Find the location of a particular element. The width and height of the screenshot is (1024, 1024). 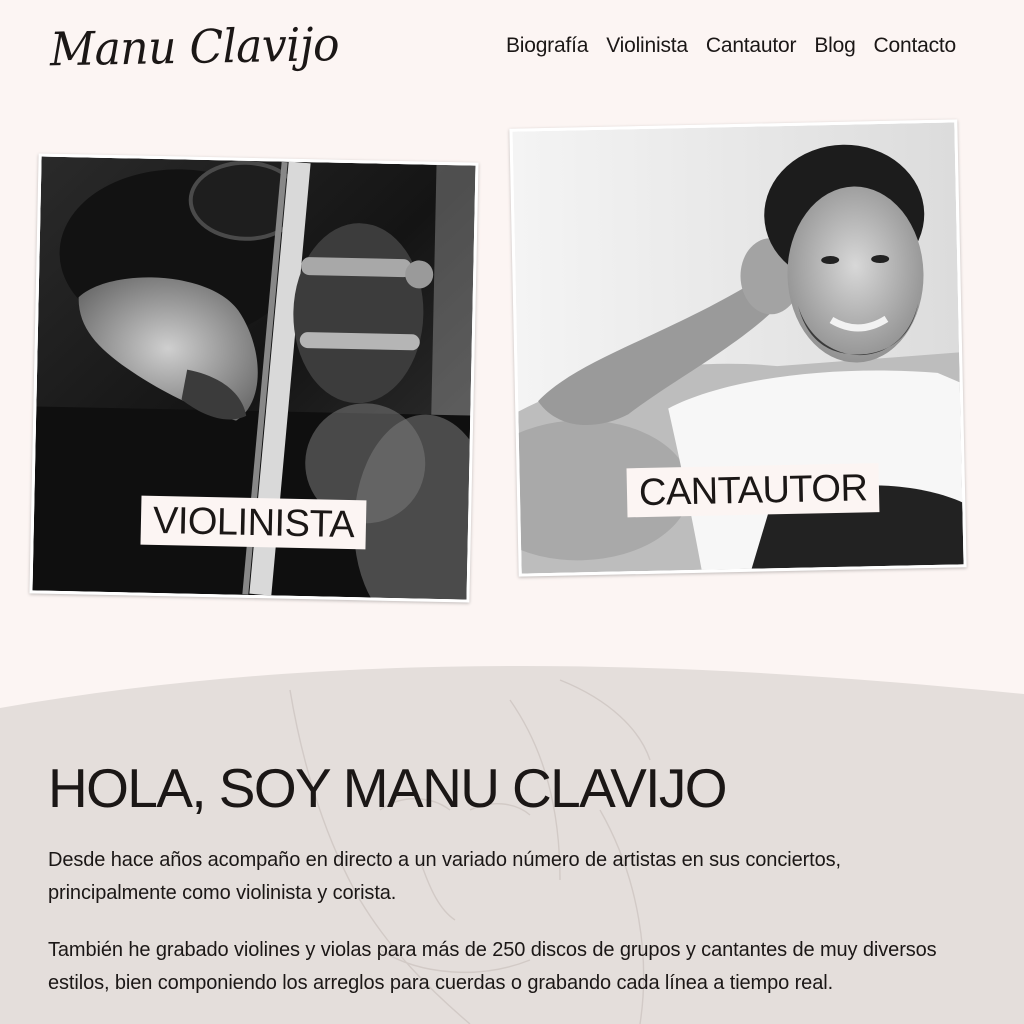

site-logo: Manu Clavijo is located at coordinates (195, 47).